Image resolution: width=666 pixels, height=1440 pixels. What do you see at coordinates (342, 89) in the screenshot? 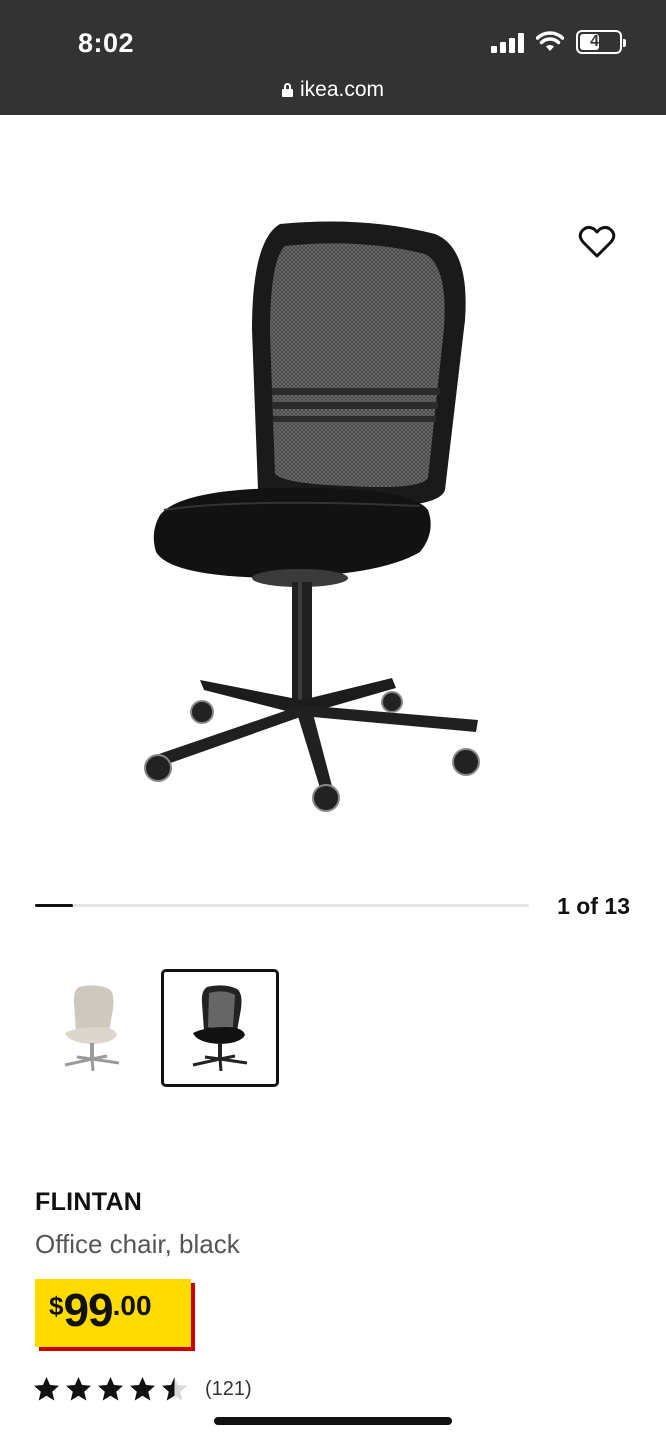
I see `url-text: ikea.com` at bounding box center [342, 89].